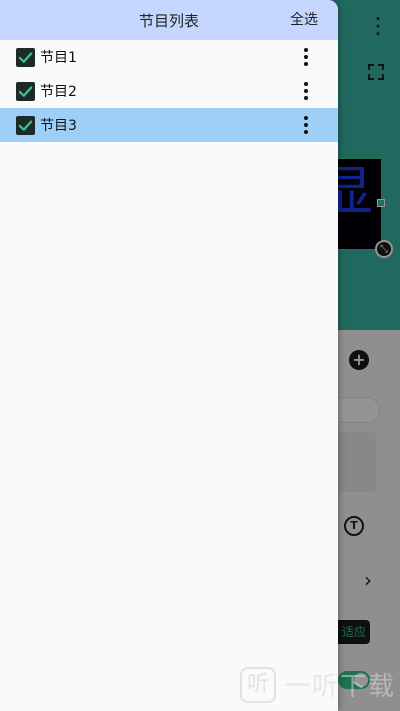  I want to click on list-item: 节目2, so click(169, 91).